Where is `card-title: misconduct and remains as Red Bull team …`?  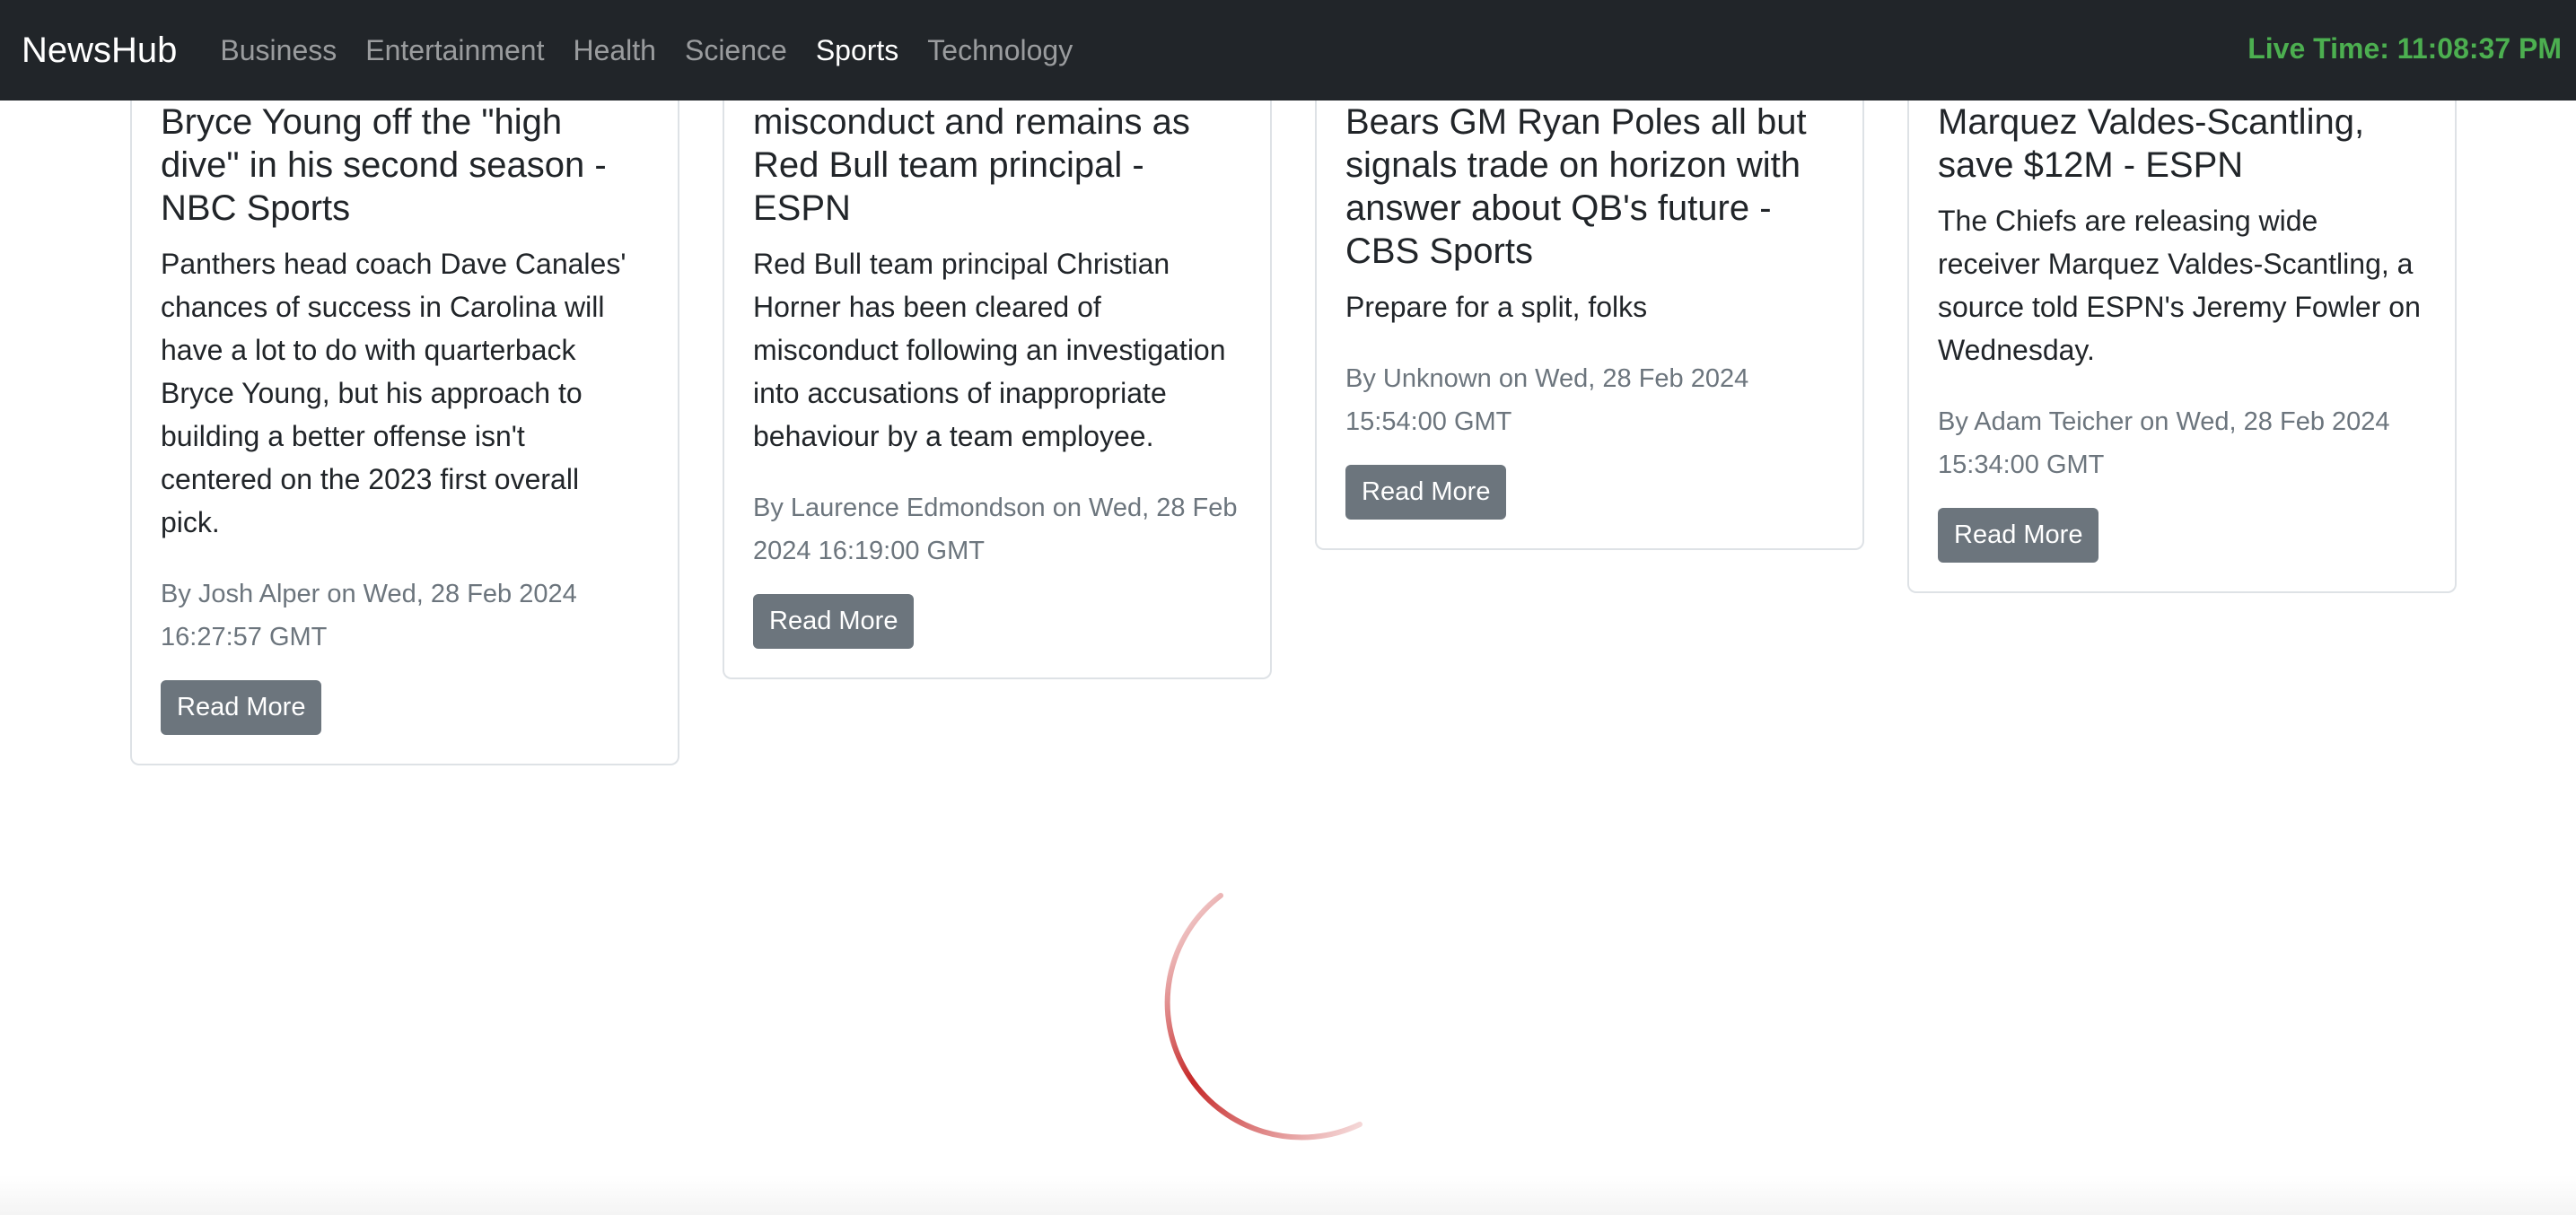
card-title: misconduct and remains as Red Bull team … is located at coordinates (997, 166).